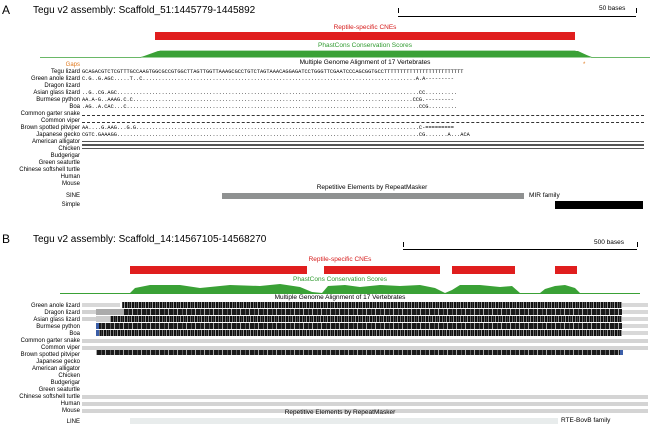 This screenshot has height=427, width=650. Describe the element at coordinates (49, 170) in the screenshot. I see `species-label: Chinese softshell turtle` at that location.